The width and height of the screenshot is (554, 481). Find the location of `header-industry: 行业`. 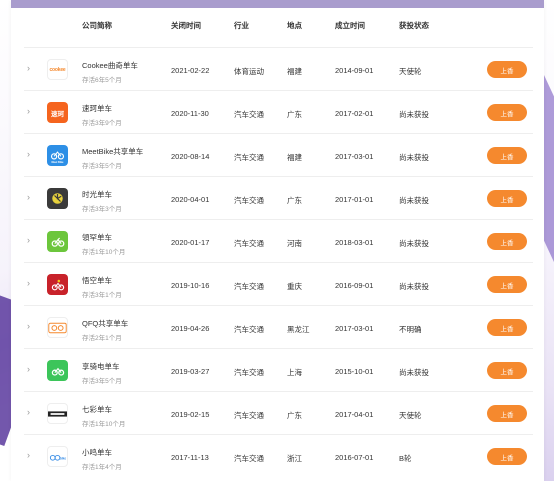

header-industry: 行业 is located at coordinates (241, 25).